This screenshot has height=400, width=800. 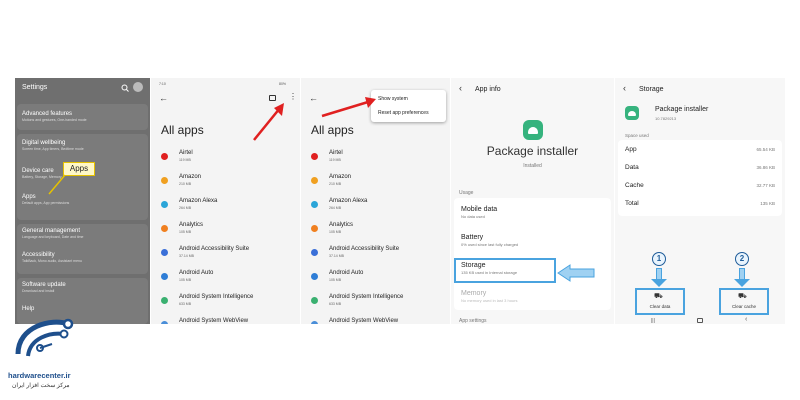 I want to click on nav-home-icon, so click(x=700, y=320).